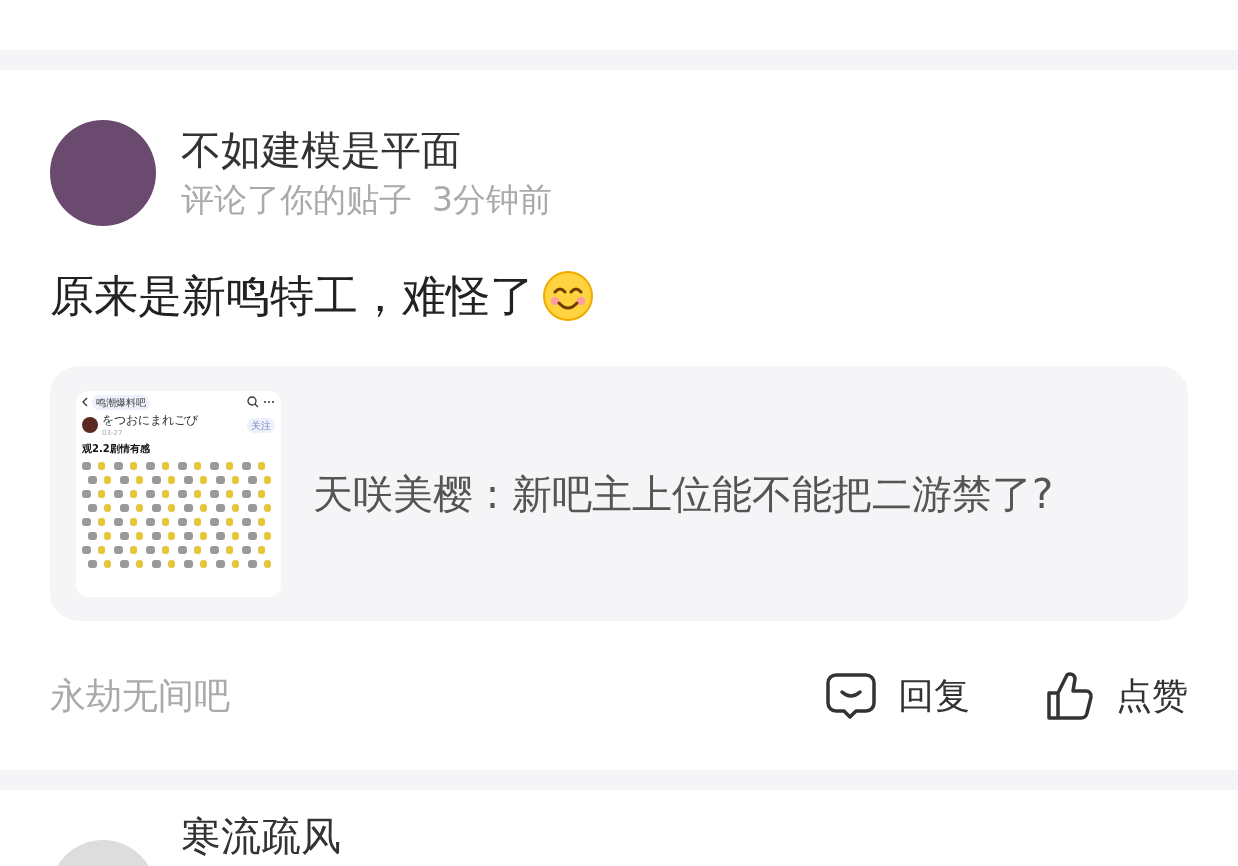  I want to click on comment-text: 原来是新鸣特工，难怪了, so click(292, 296).